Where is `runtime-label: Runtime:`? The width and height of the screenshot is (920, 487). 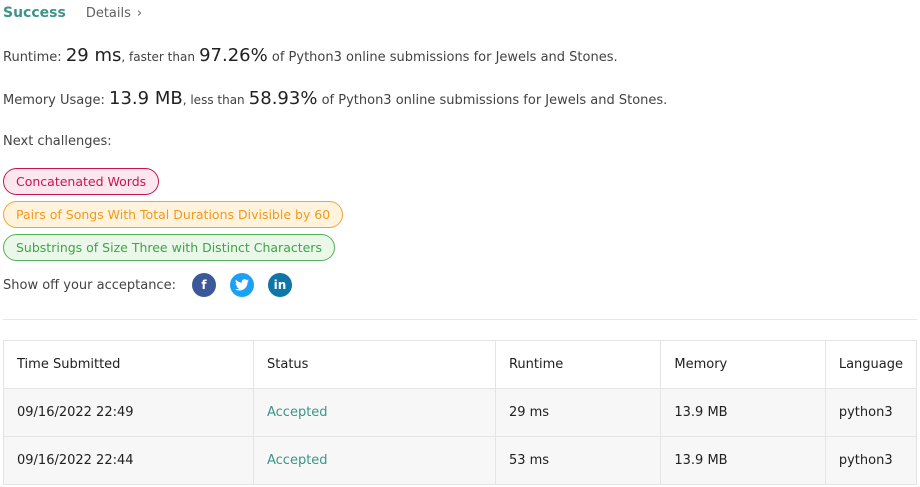
runtime-label: Runtime: is located at coordinates (32, 57).